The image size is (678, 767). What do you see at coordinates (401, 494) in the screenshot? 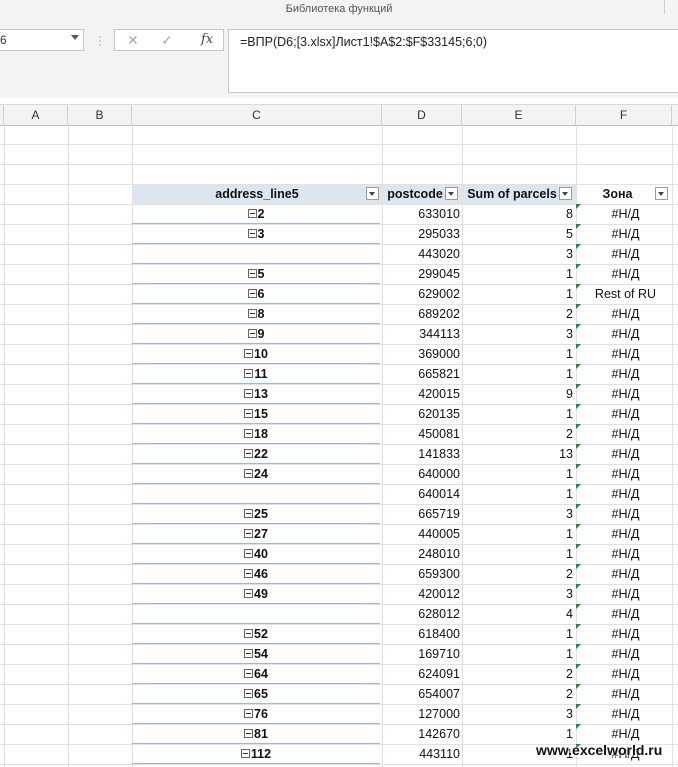
I see `pivot-row: 640014 1 #Н/Д` at bounding box center [401, 494].